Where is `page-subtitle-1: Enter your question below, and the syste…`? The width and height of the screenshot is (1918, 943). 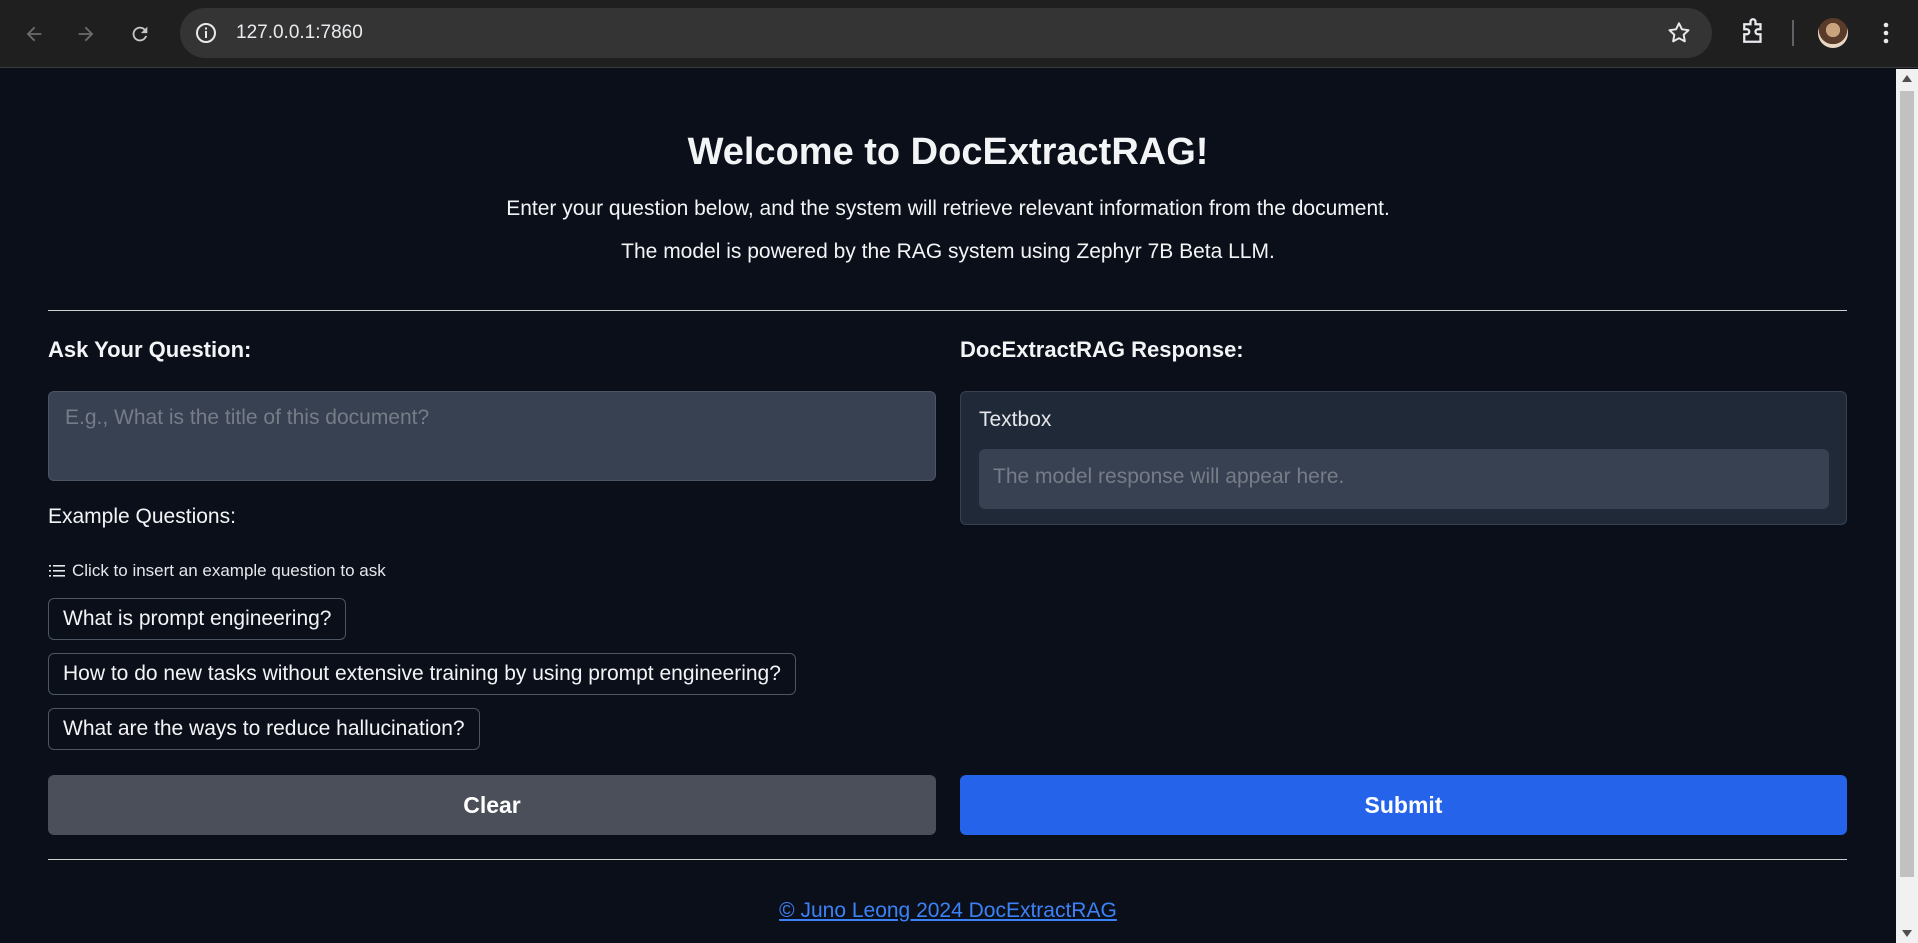
page-subtitle-1: Enter your question below, and the syste… is located at coordinates (948, 208).